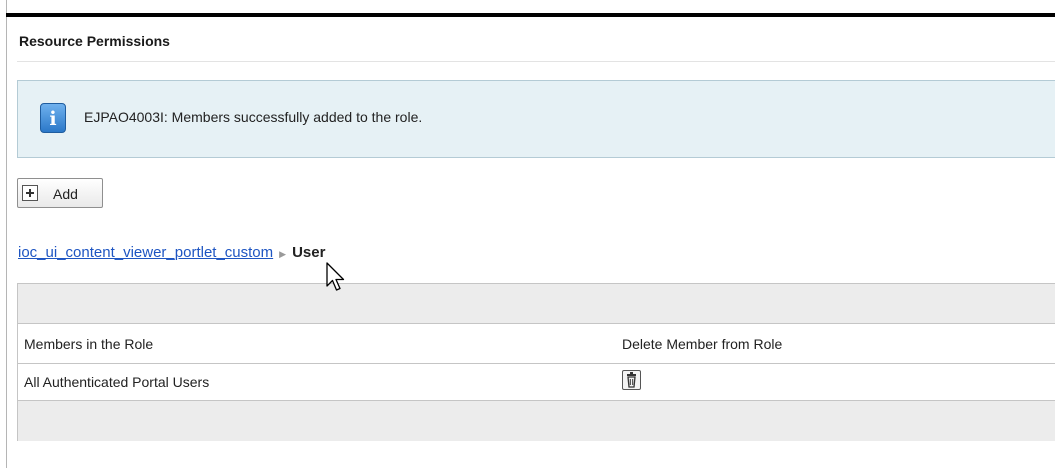 The height and width of the screenshot is (468, 1055). Describe the element at coordinates (536, 61) in the screenshot. I see `title-divider` at that location.